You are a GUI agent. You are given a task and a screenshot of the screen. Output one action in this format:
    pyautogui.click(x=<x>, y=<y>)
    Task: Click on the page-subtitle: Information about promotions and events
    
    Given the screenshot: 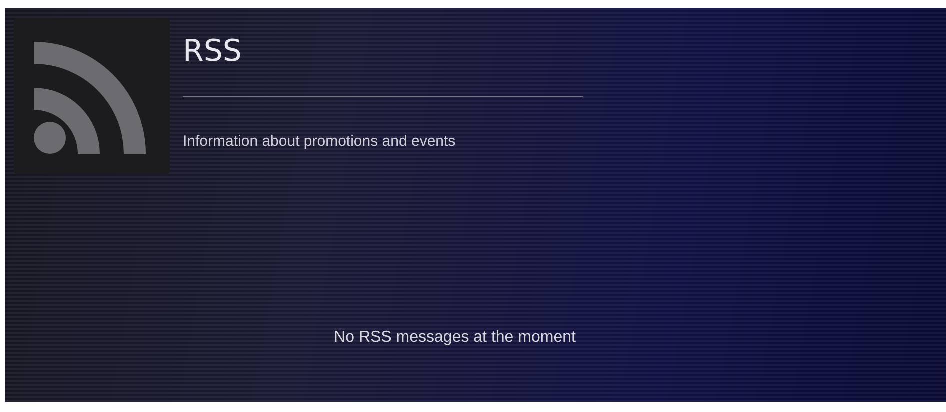 What is the action you would take?
    pyautogui.click(x=320, y=141)
    